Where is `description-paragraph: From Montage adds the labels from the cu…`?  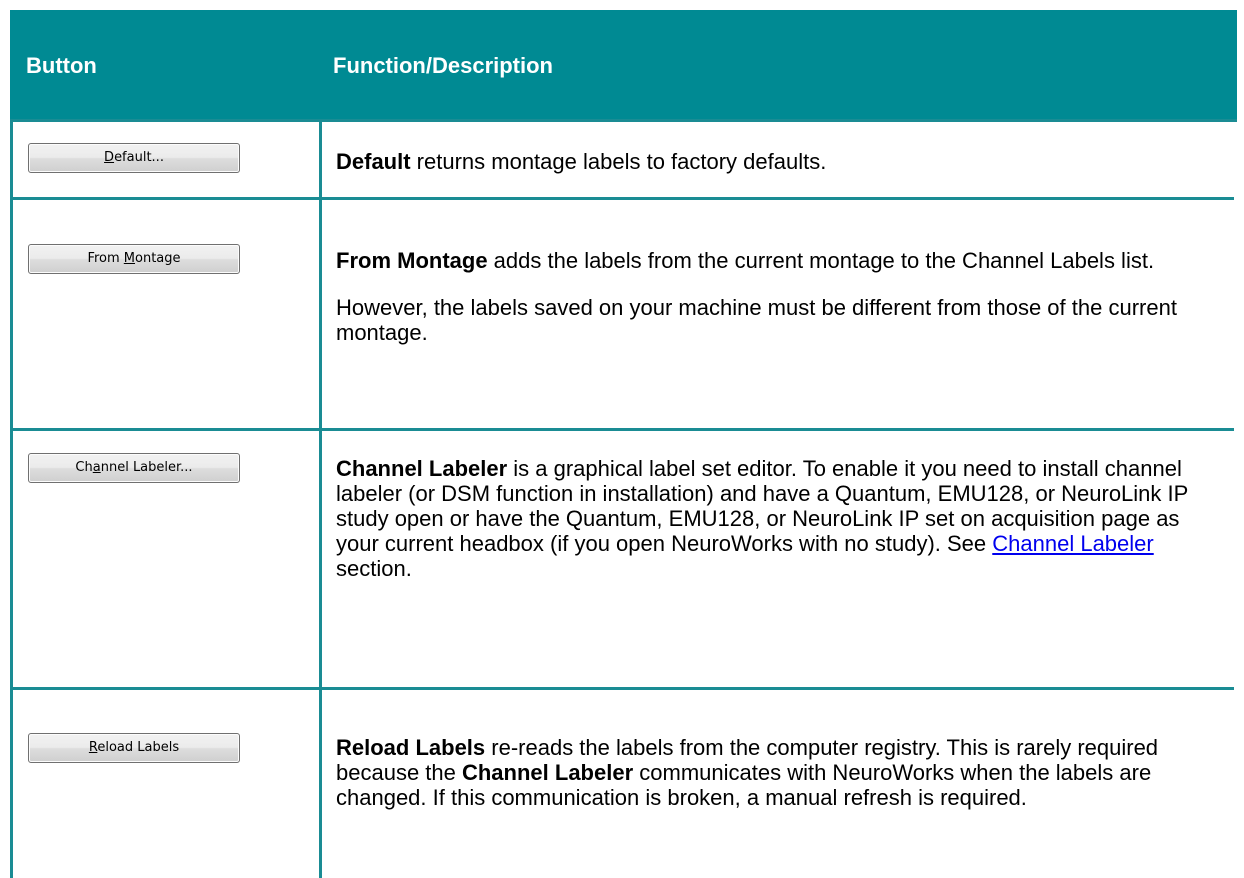 description-paragraph: From Montage adds the labels from the cu… is located at coordinates (776, 260).